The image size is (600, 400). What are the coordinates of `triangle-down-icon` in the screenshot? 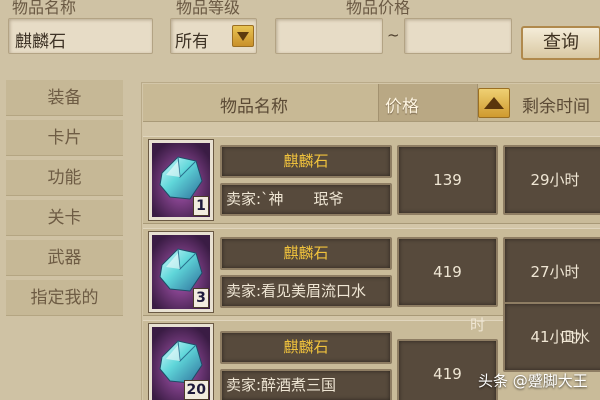 It's located at (243, 36).